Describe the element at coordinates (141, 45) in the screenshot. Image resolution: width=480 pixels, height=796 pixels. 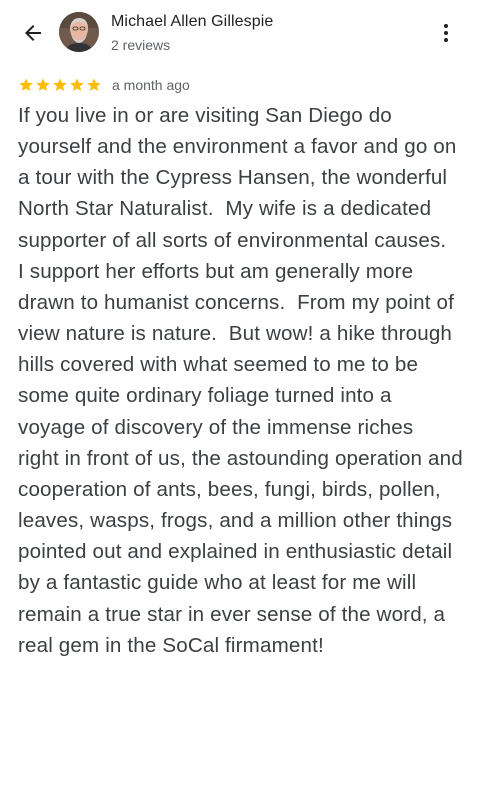
I see `reviewer-review-count: 2 reviews` at that location.